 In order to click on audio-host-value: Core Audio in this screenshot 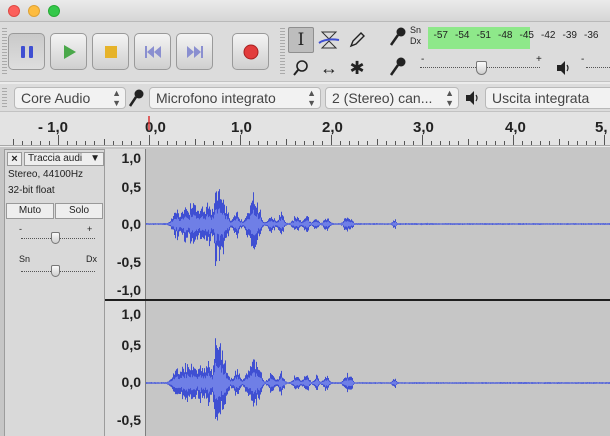, I will do `click(56, 98)`.